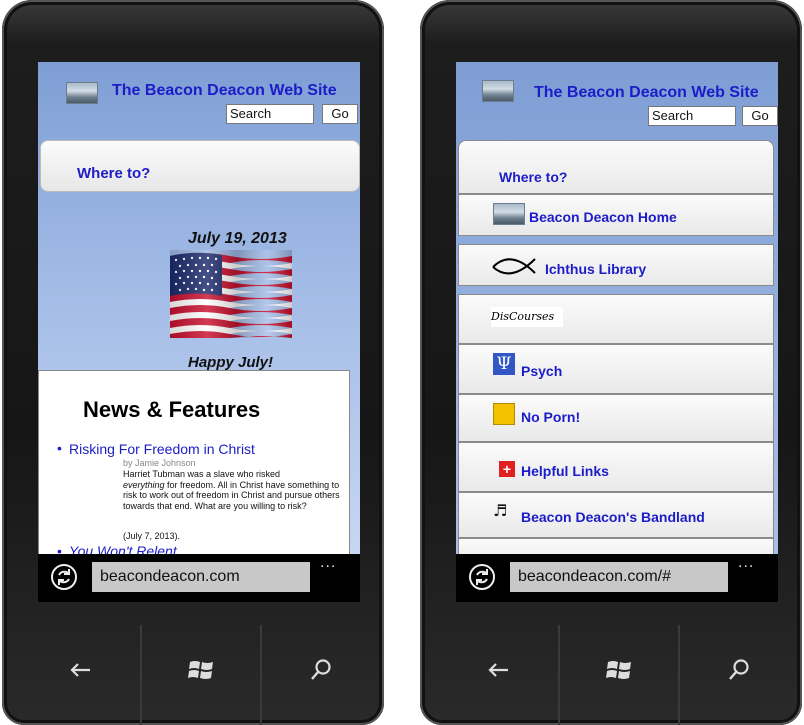 The image size is (804, 725). Describe the element at coordinates (613, 517) in the screenshot. I see `menu-item-label: Beacon Deacon's Bandland` at that location.